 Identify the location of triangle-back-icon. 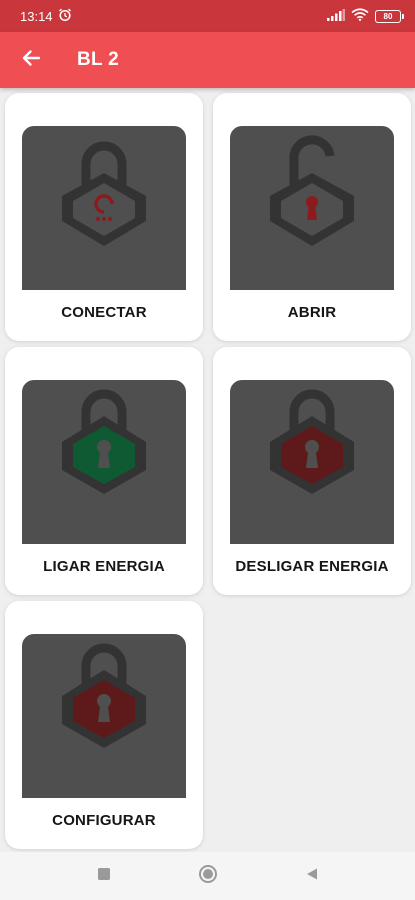
(312, 876).